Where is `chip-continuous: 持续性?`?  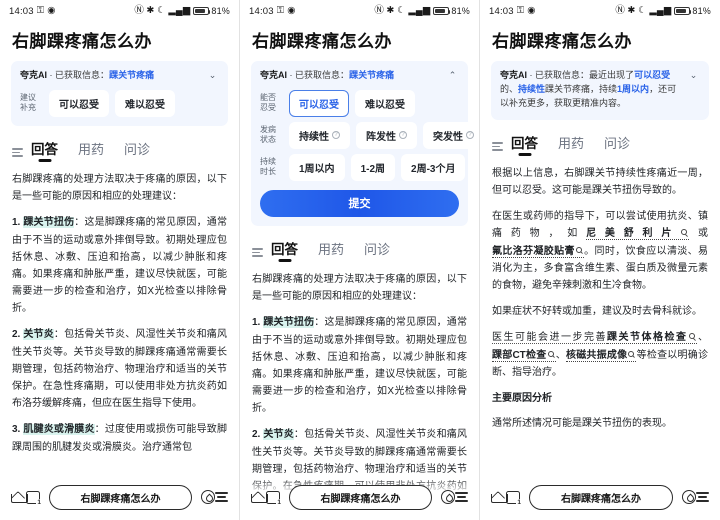 chip-continuous: 持续性? is located at coordinates (319, 135).